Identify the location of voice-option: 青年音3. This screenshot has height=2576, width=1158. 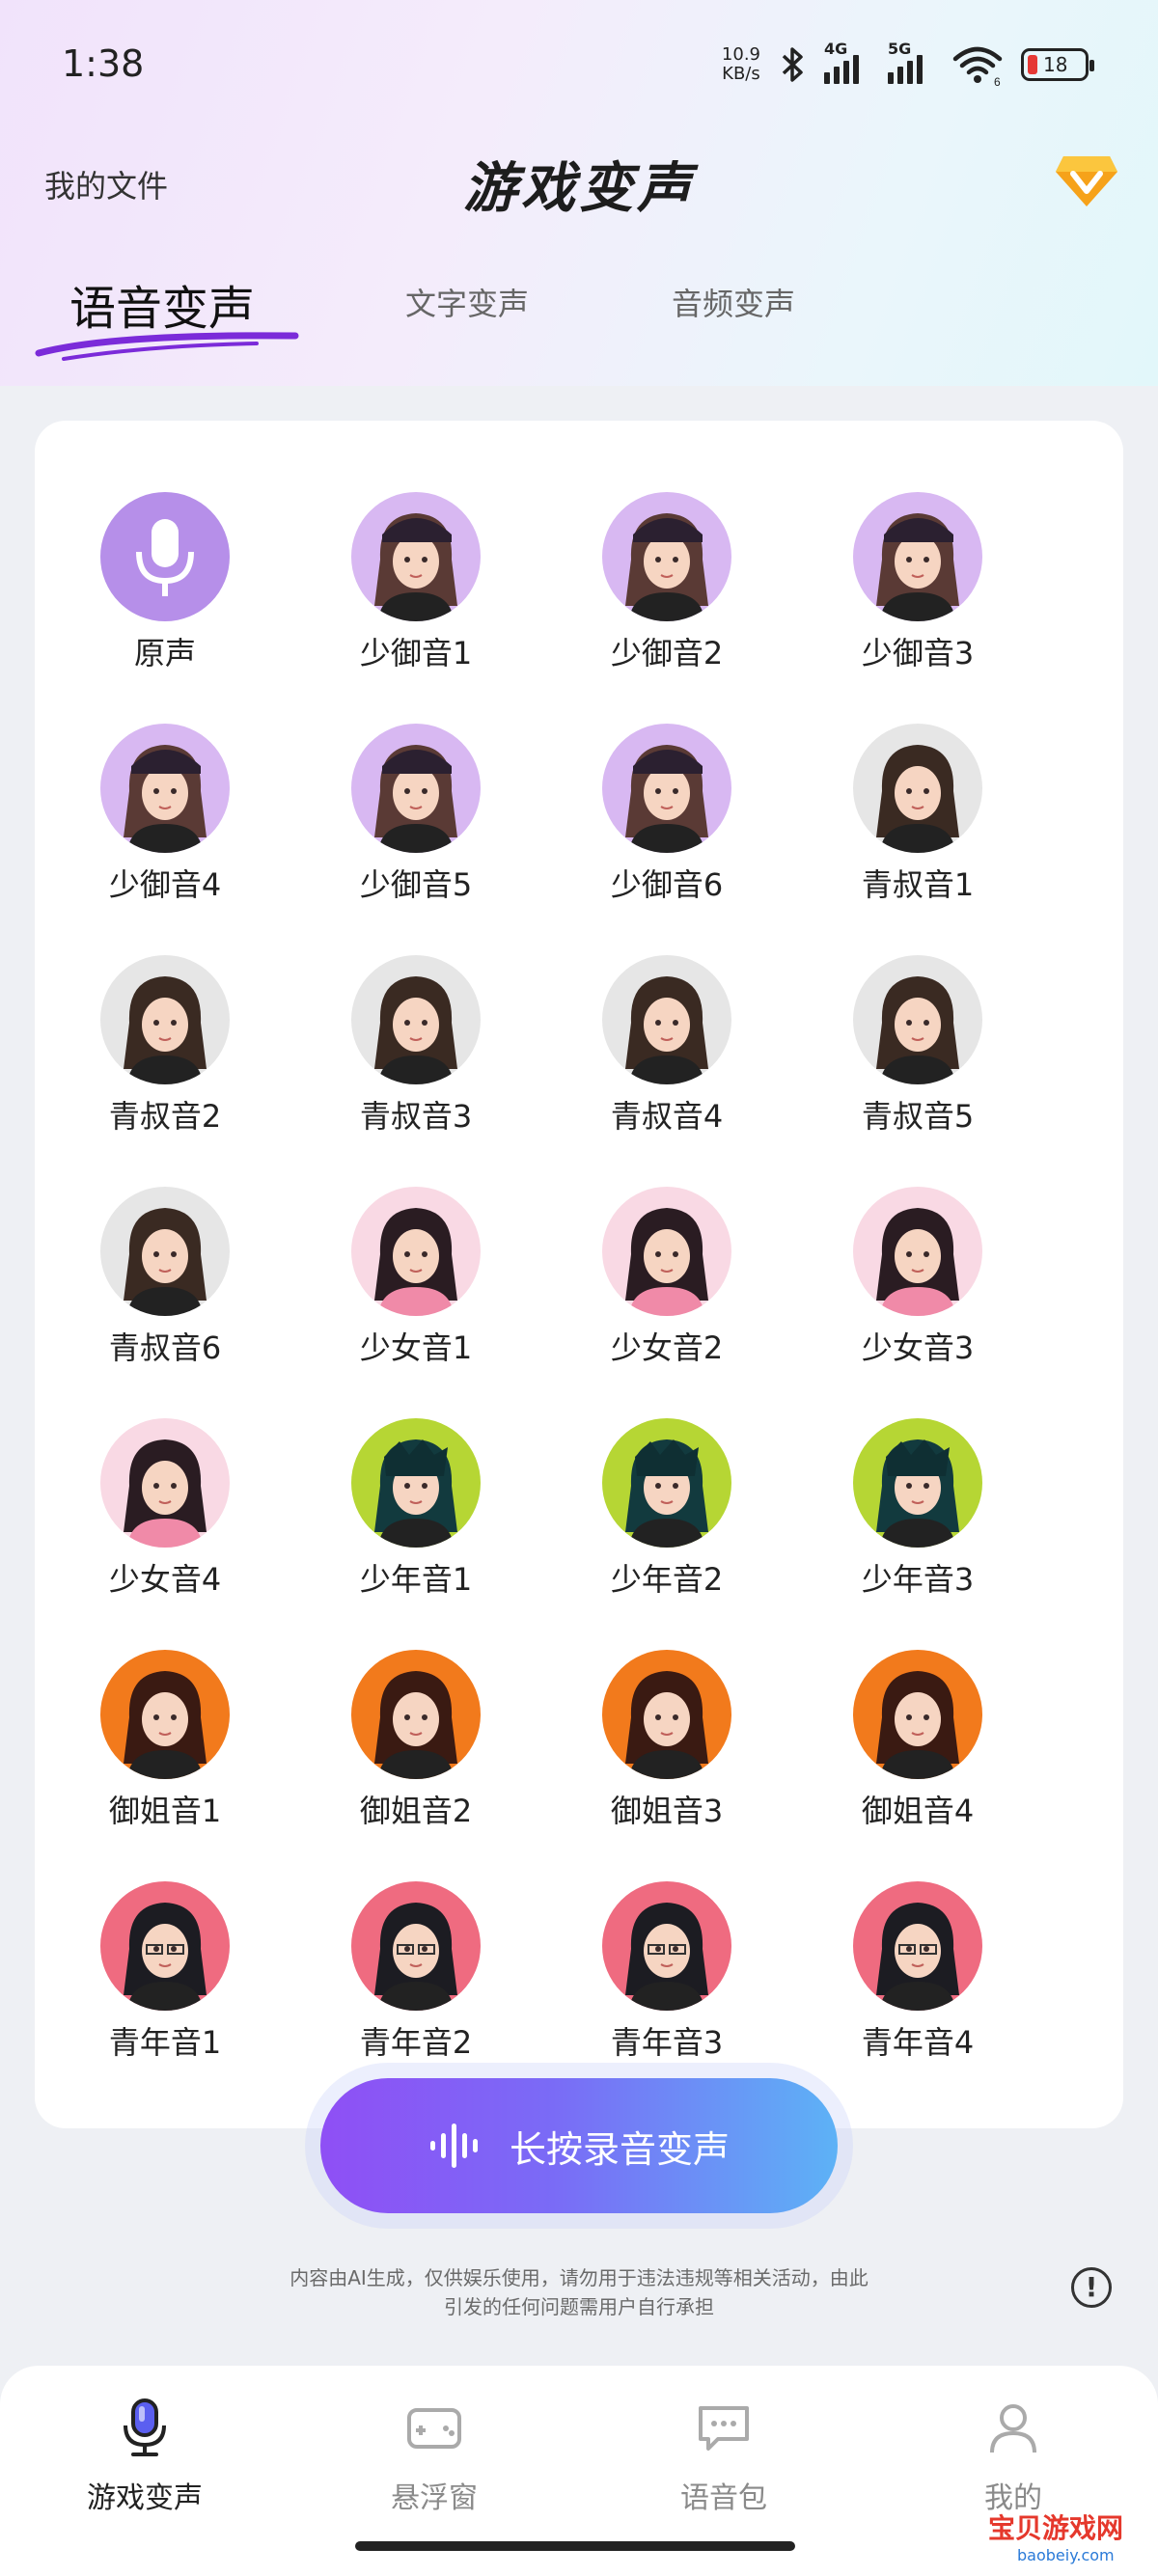
(666, 1977).